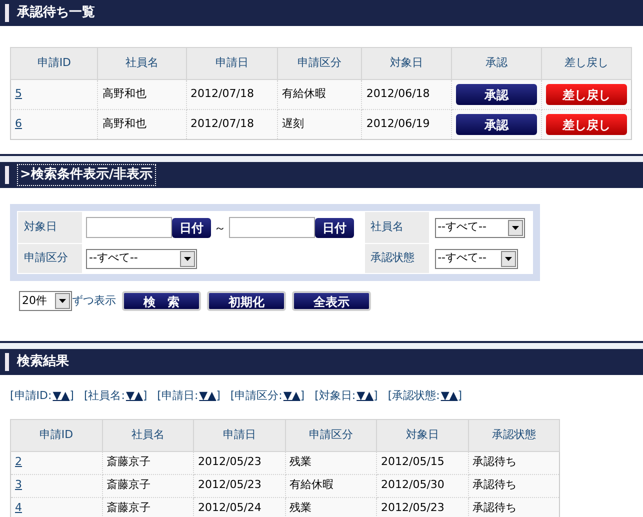 The height and width of the screenshot is (517, 643). I want to click on id-link: 4, so click(18, 507).